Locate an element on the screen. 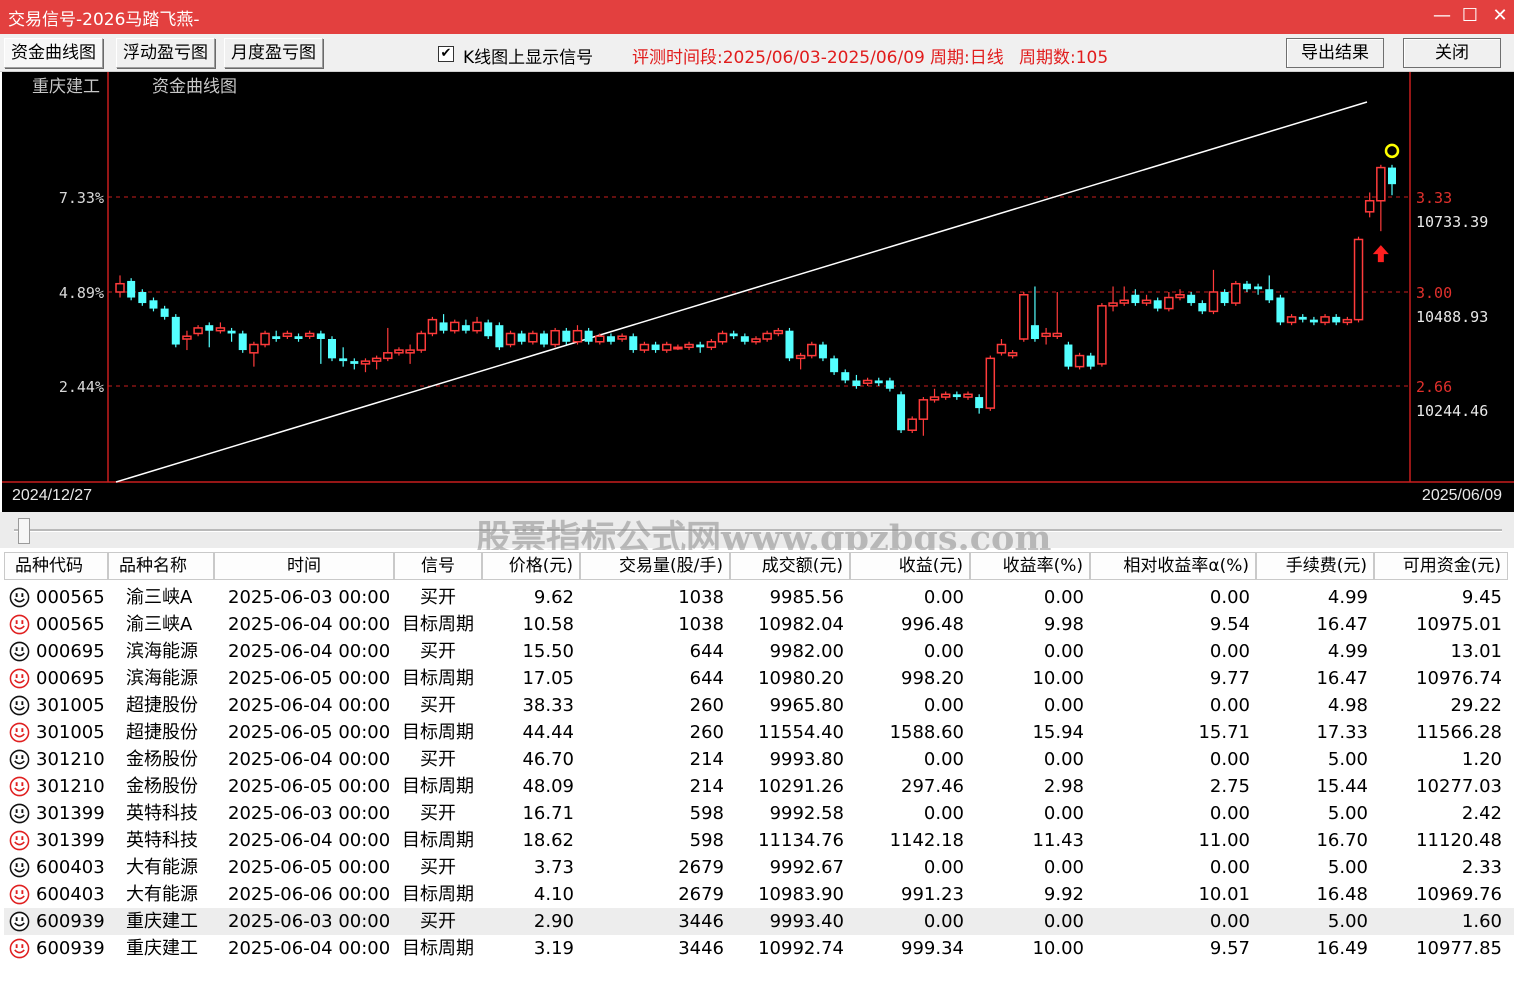  cell-cash: 11566.28 is located at coordinates (1459, 732).